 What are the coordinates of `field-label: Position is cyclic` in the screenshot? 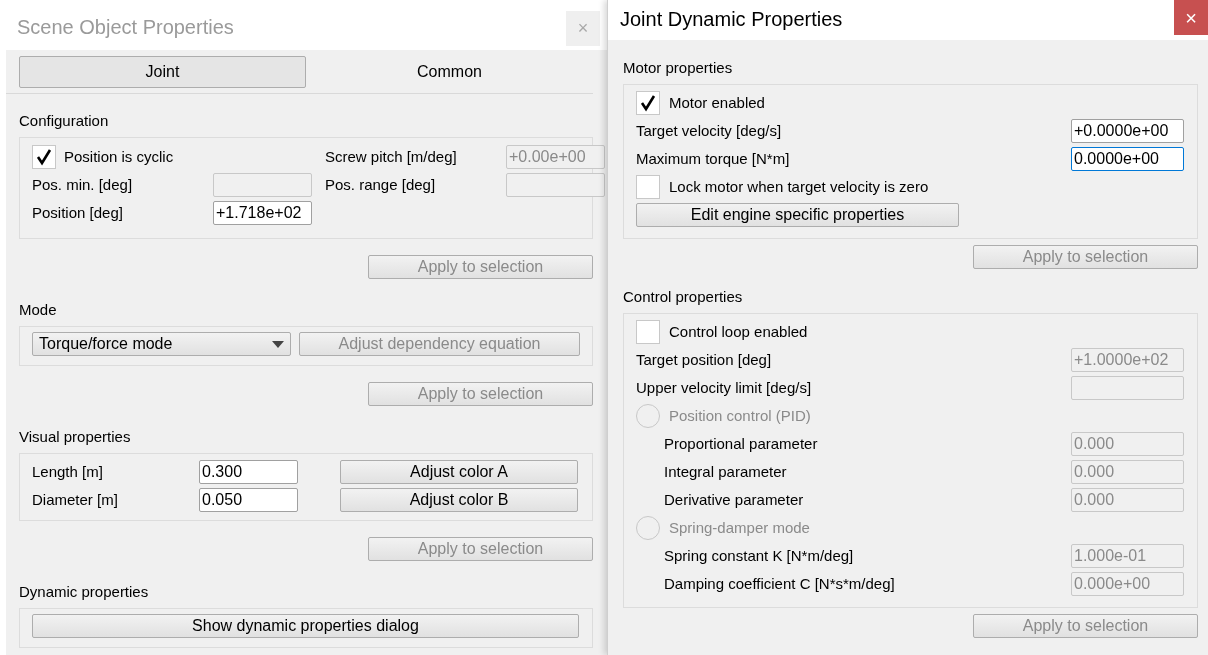 It's located at (119, 156).